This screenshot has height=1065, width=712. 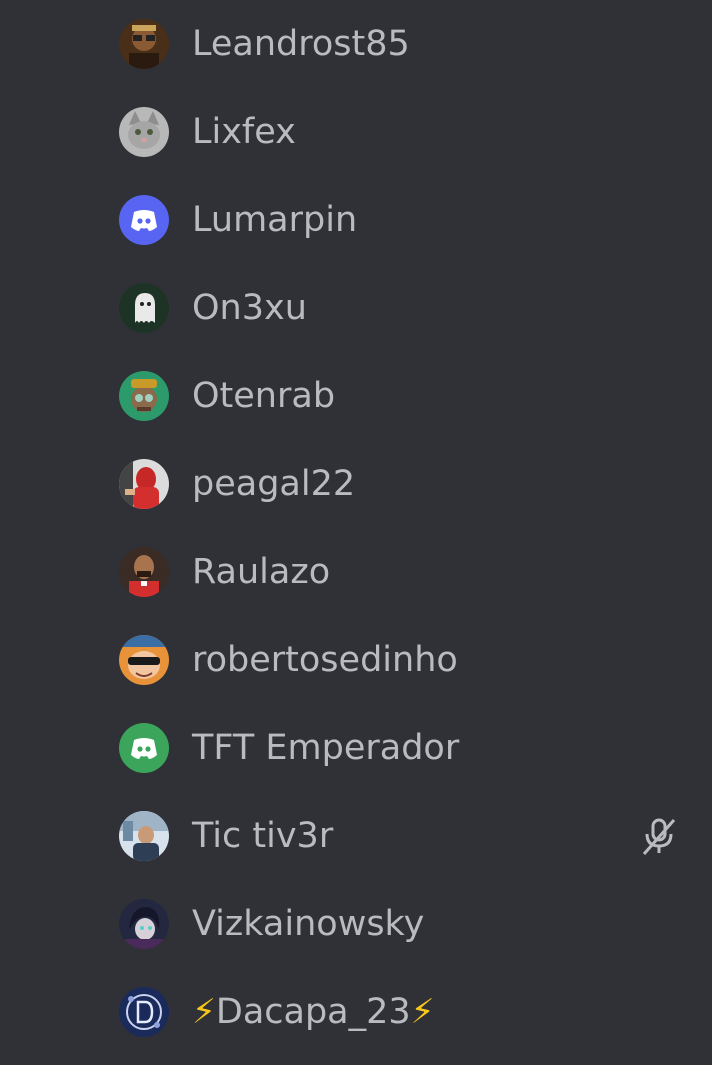 I want to click on member-name: robertosedinho, so click(x=325, y=659).